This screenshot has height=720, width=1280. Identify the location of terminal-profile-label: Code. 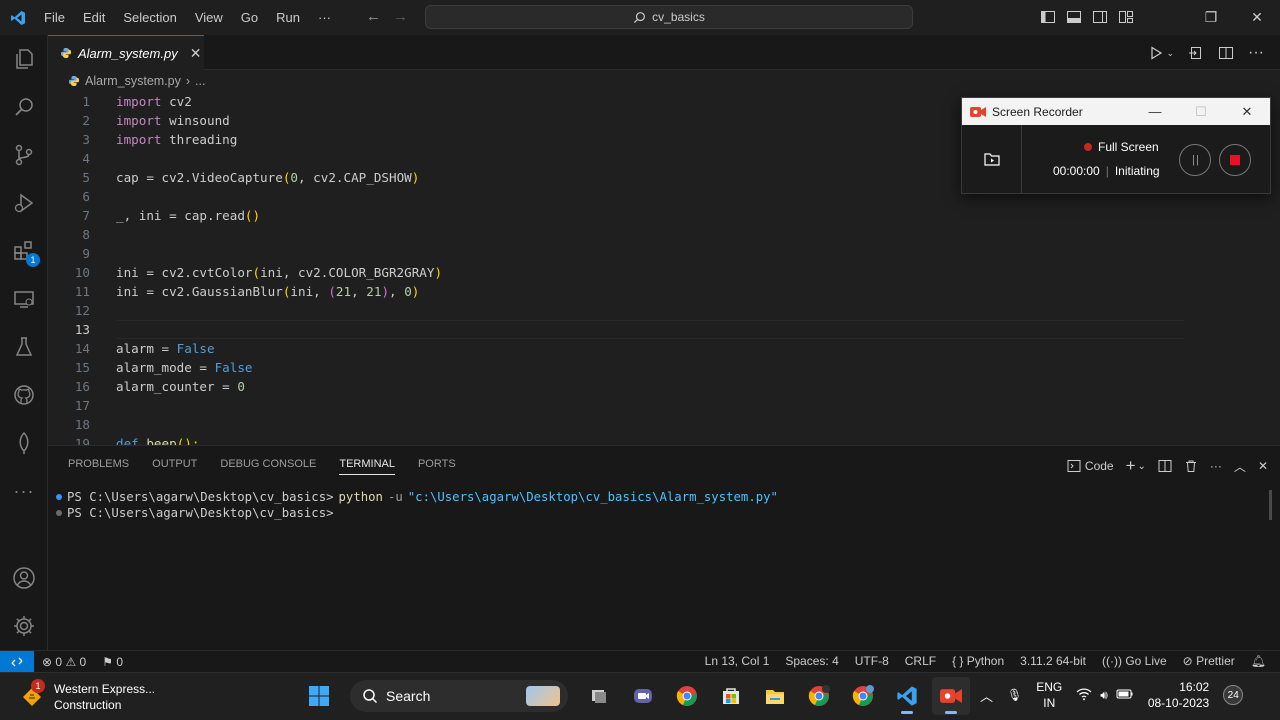
(1099, 466).